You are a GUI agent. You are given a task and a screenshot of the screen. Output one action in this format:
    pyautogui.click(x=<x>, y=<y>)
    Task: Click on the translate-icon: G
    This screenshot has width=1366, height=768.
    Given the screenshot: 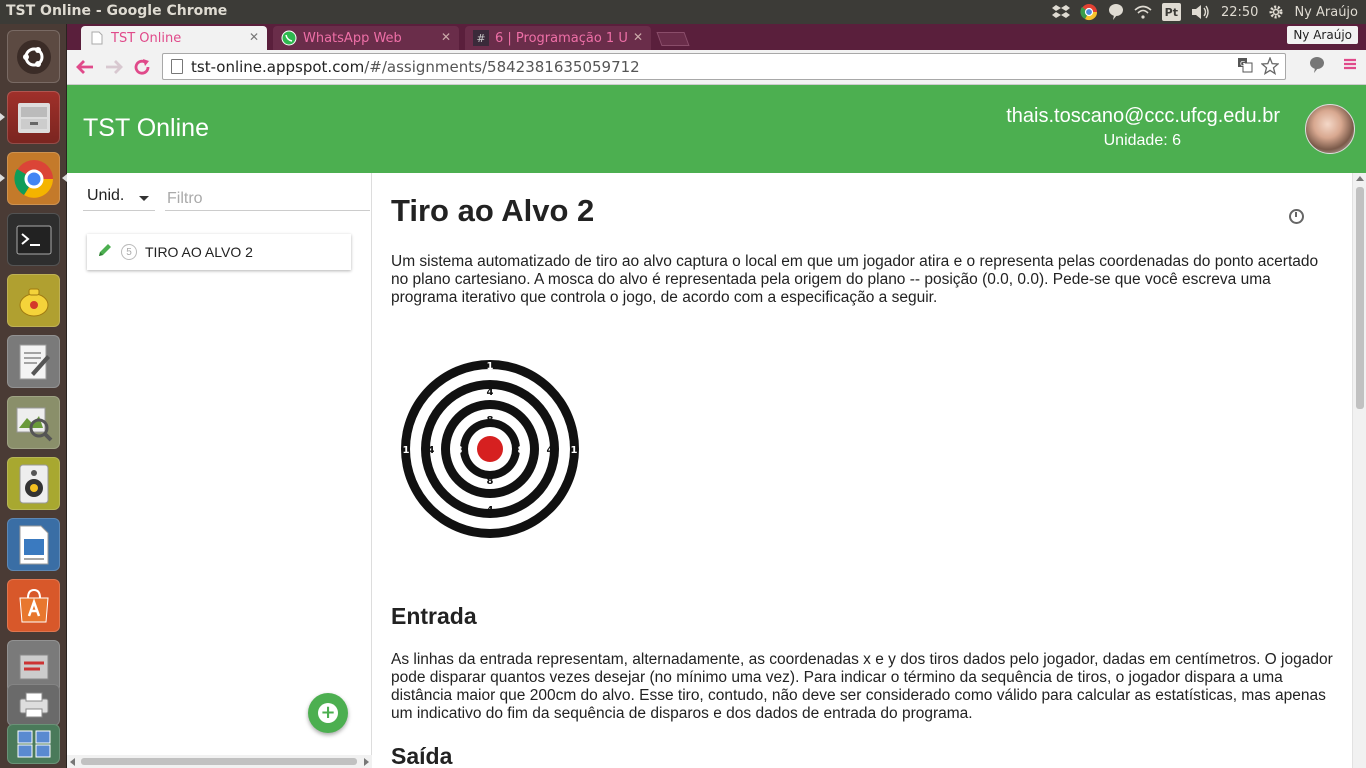 What is the action you would take?
    pyautogui.click(x=1245, y=68)
    